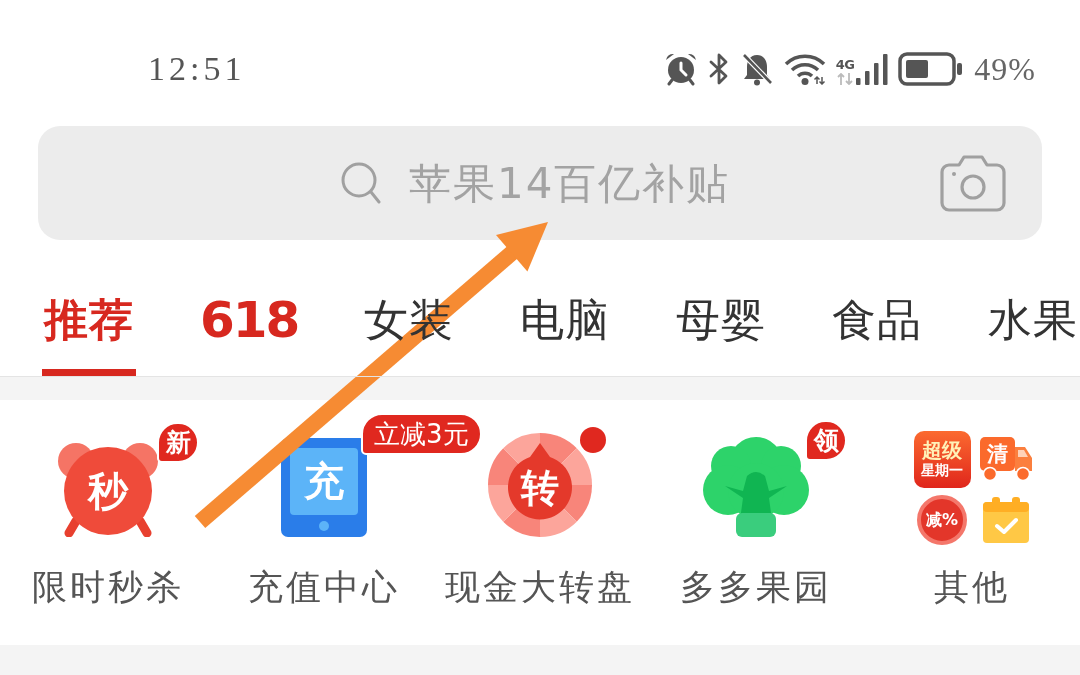 This screenshot has width=1080, height=675. I want to click on wifi-icon, so click(804, 69).